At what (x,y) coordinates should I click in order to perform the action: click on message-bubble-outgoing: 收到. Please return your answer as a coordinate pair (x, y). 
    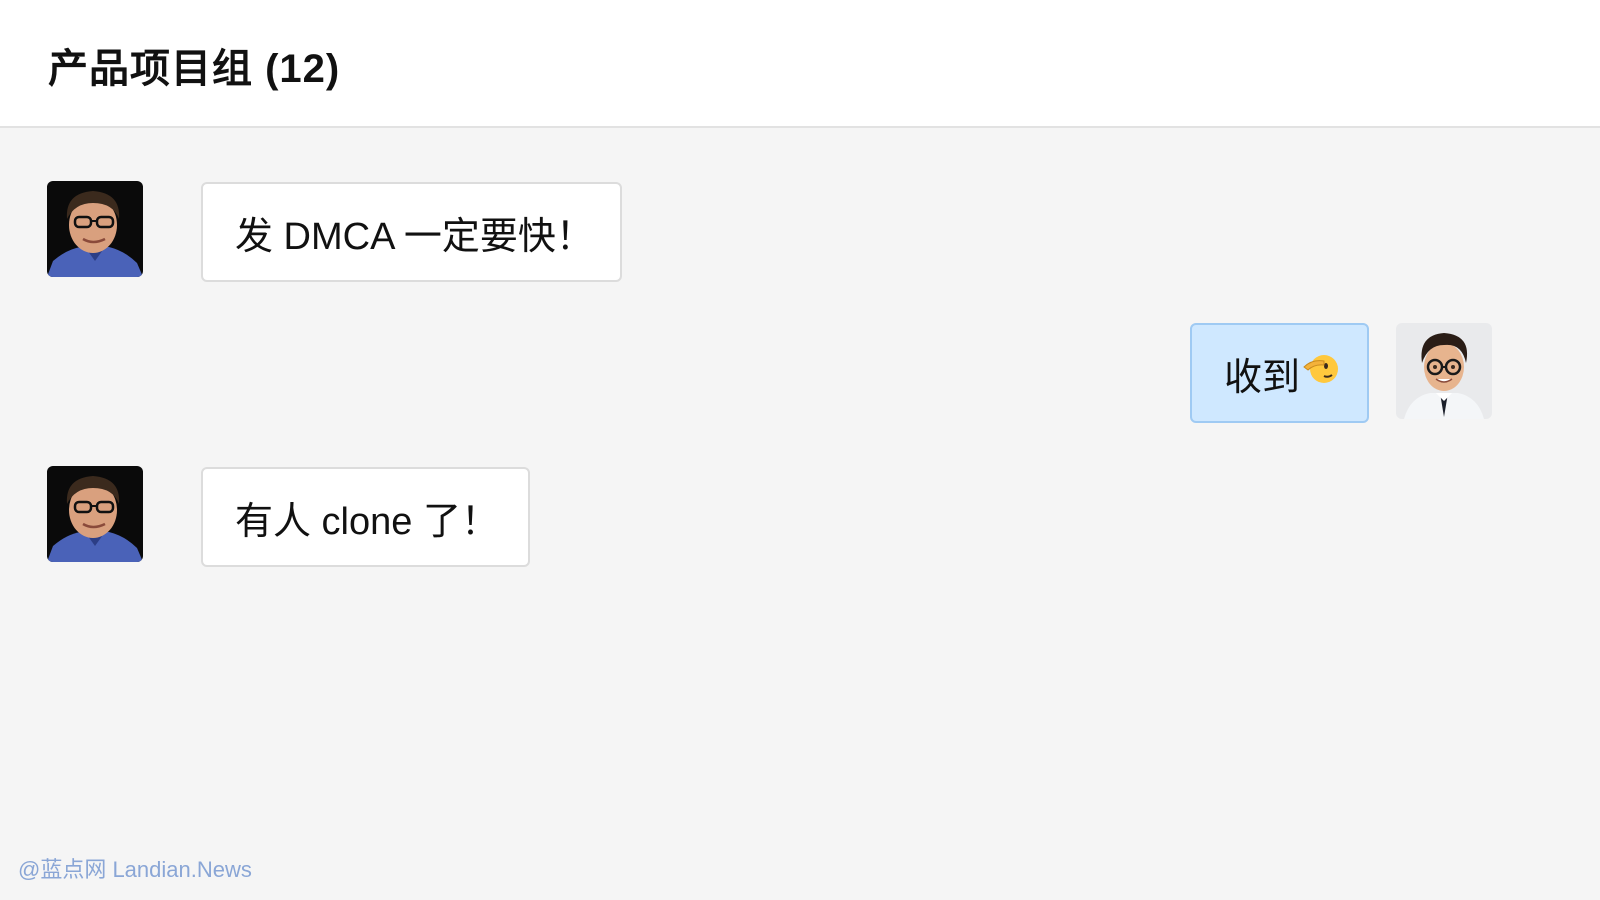
    Looking at the image, I should click on (1279, 373).